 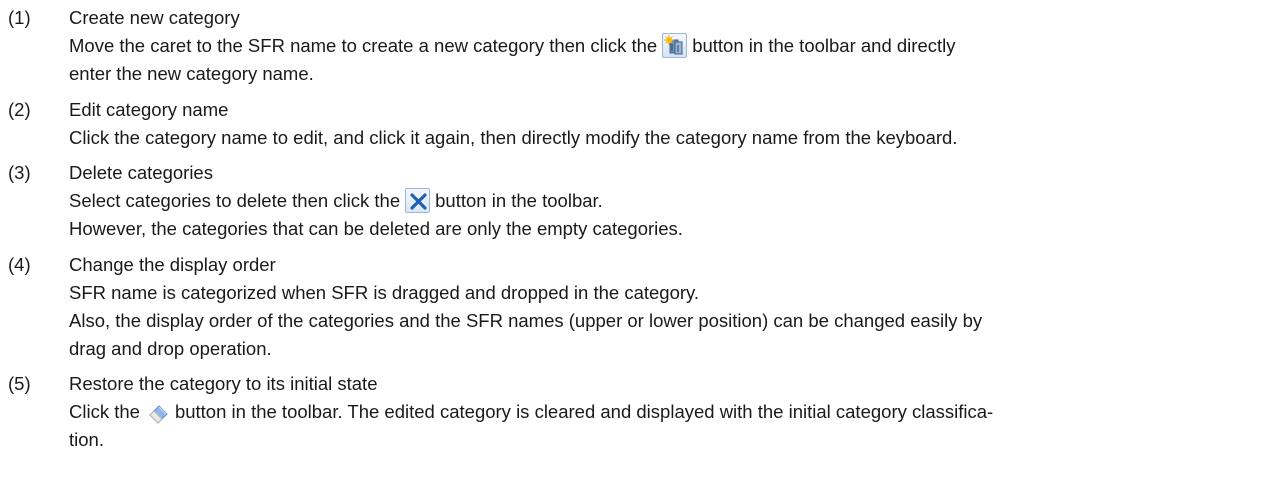 What do you see at coordinates (172, 264) in the screenshot?
I see `item-title: Change the display order` at bounding box center [172, 264].